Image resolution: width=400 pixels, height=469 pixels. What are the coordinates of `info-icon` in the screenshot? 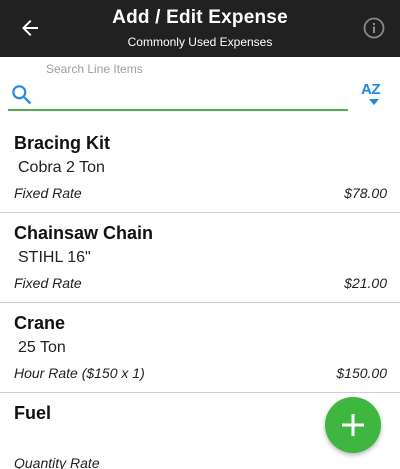 It's located at (374, 28).